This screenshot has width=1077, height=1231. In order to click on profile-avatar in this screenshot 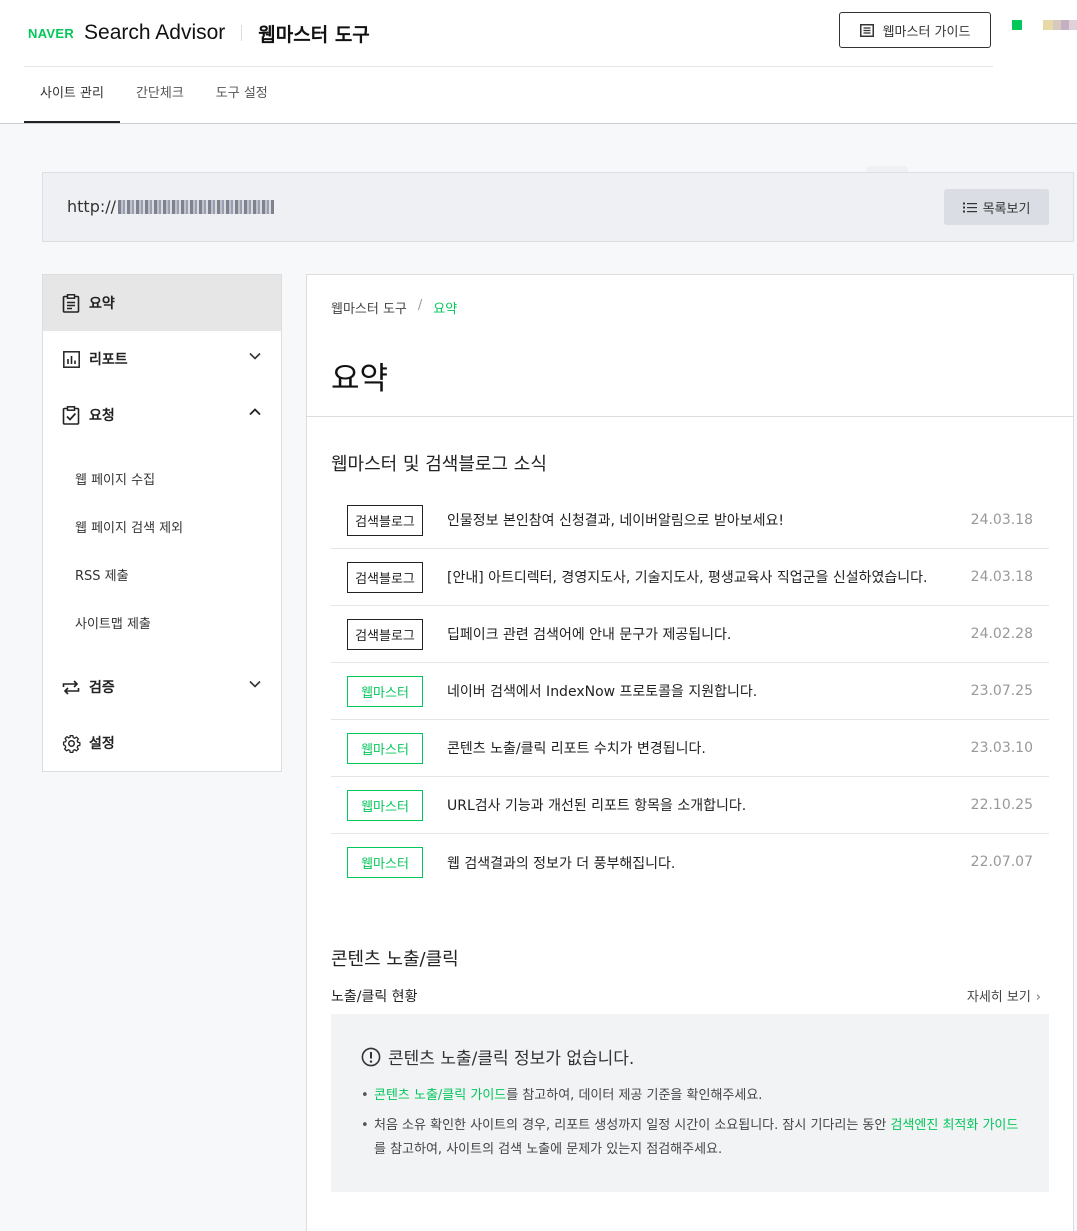, I will do `click(1060, 25)`.